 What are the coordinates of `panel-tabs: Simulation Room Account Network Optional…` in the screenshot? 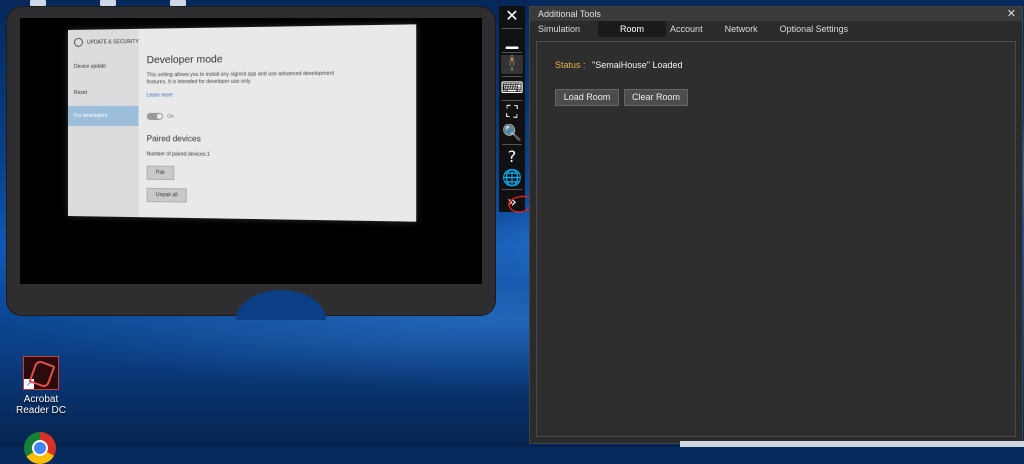 It's located at (776, 29).